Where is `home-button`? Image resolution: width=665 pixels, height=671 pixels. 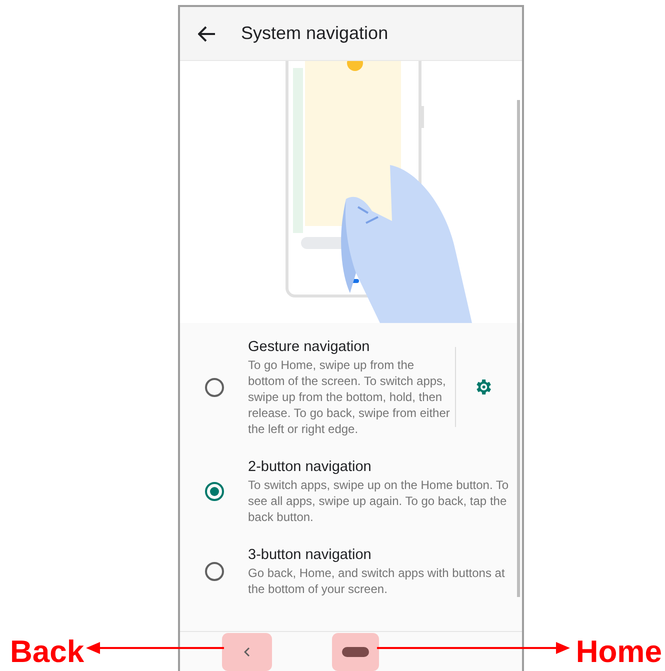 home-button is located at coordinates (355, 651).